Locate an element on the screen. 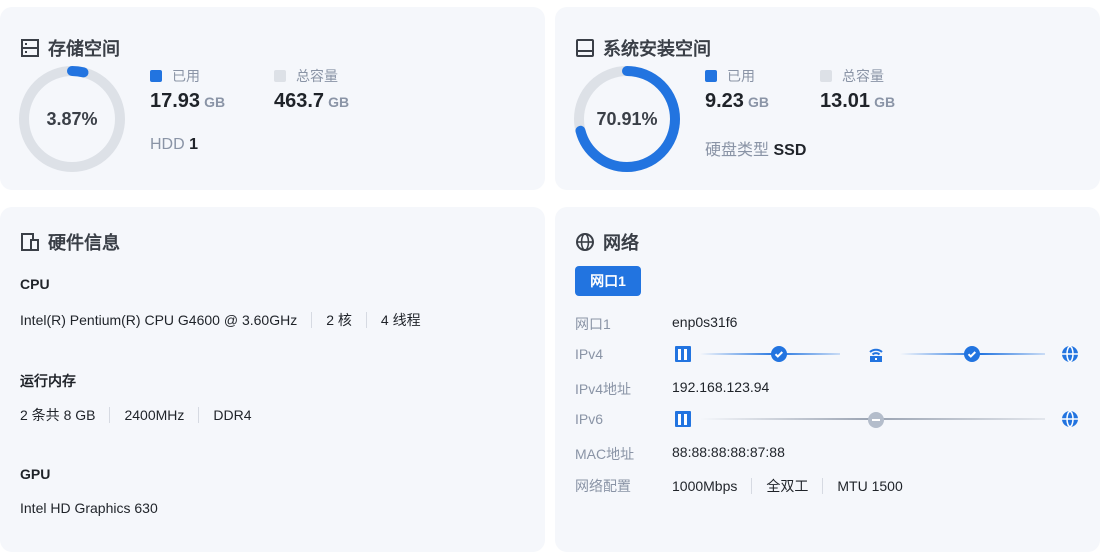 The image size is (1106, 552). network-config: 1000Mbps 全双工 MTU 1500 is located at coordinates (787, 486).